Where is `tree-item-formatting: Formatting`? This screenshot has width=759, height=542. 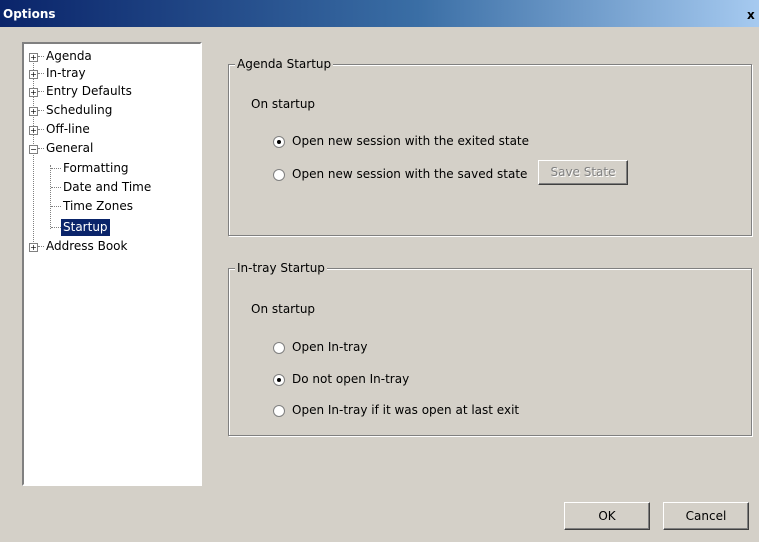
tree-item-formatting: Formatting is located at coordinates (109, 168).